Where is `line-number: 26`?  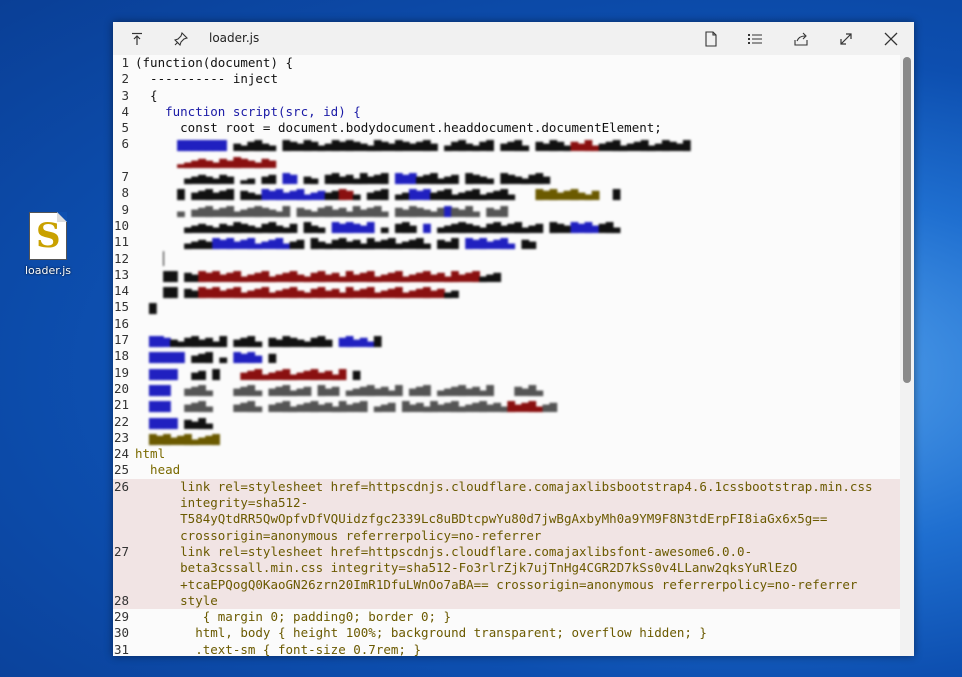
line-number: 26 is located at coordinates (121, 486).